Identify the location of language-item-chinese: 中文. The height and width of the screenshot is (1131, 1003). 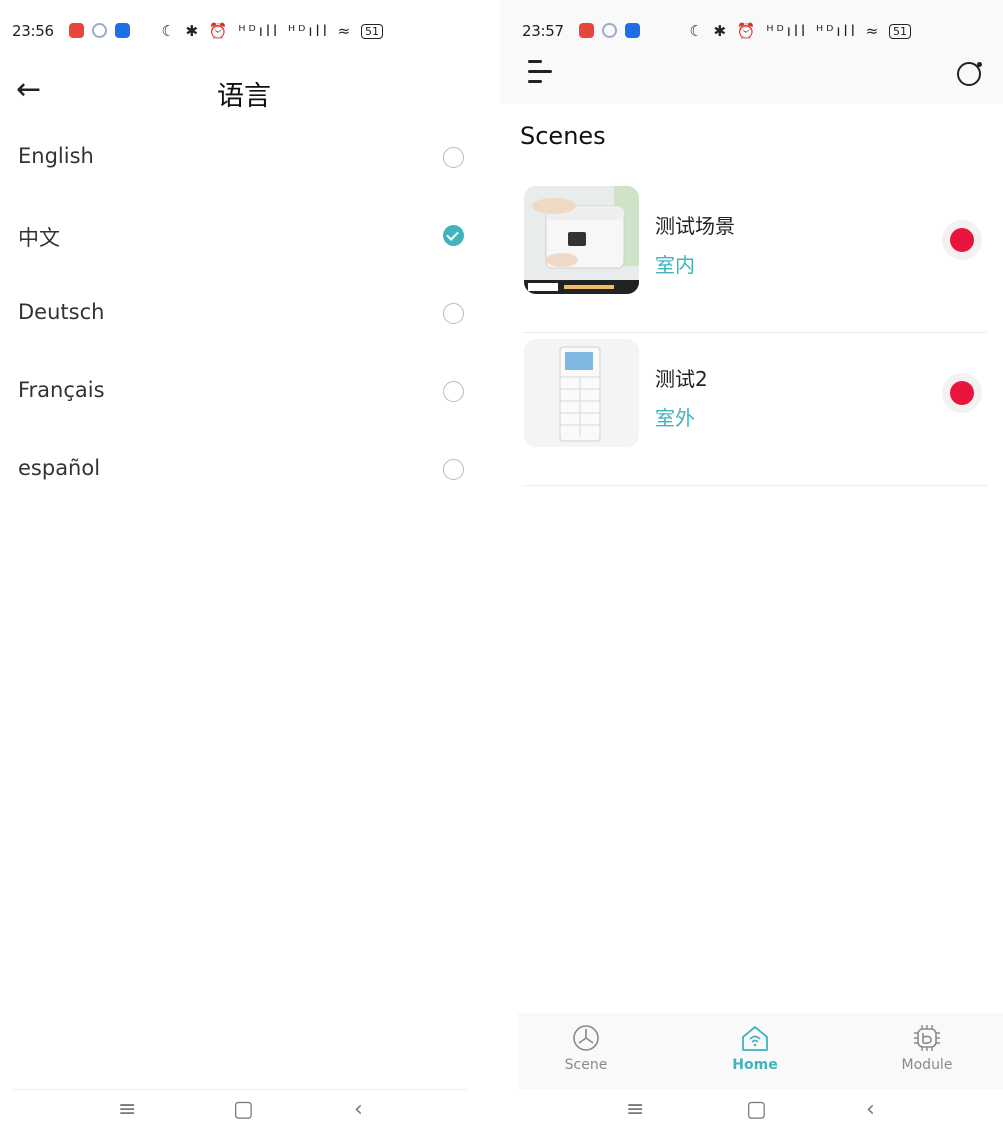
(240, 235).